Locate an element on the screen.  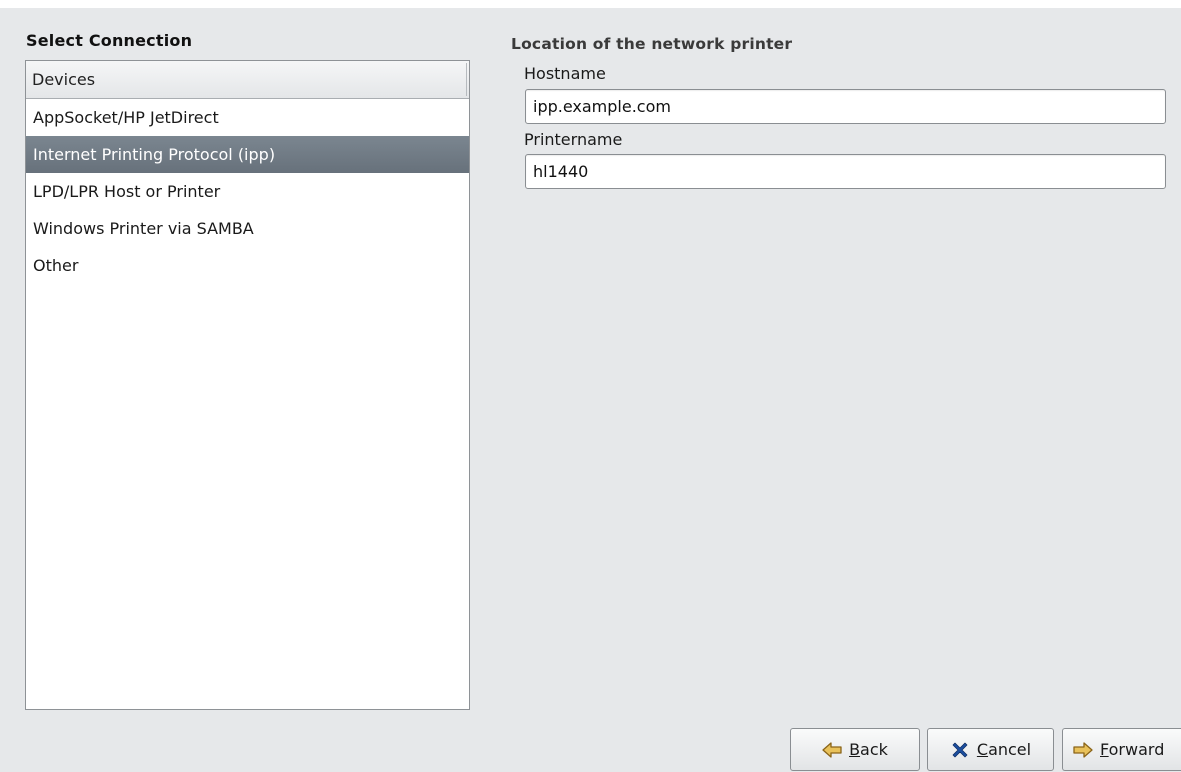
forward-label-rest: orward is located at coordinates (1136, 749).